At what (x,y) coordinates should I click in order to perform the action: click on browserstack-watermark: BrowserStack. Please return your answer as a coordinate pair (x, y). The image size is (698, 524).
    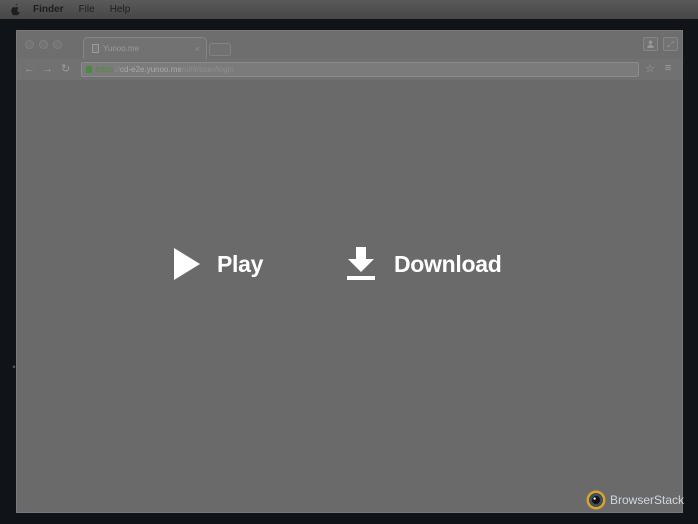
    Looking at the image, I should click on (635, 500).